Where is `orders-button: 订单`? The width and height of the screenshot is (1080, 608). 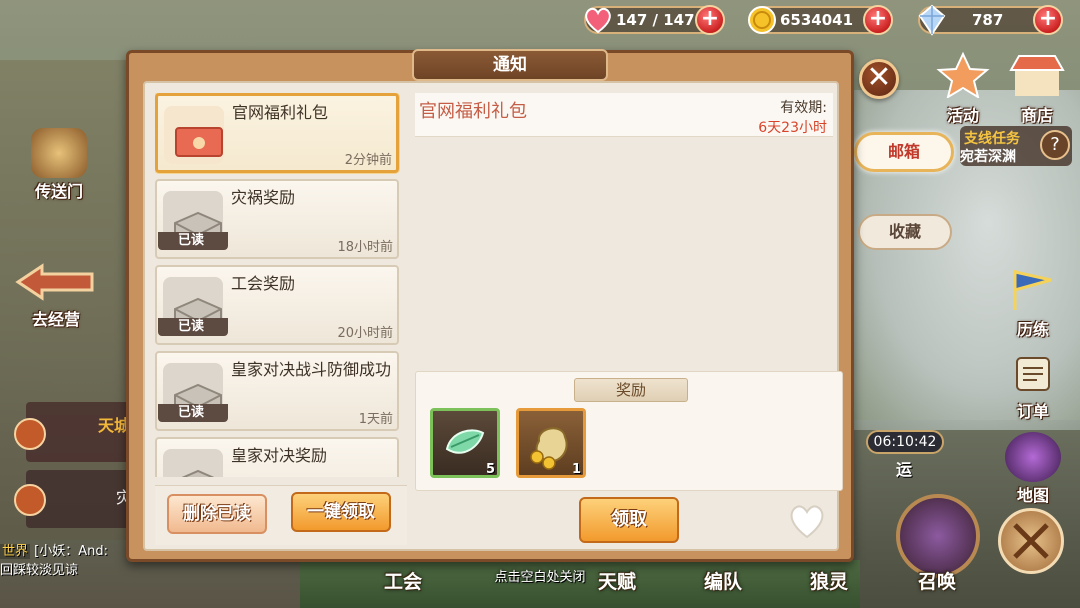
orders-button: 订单 is located at coordinates (1033, 388).